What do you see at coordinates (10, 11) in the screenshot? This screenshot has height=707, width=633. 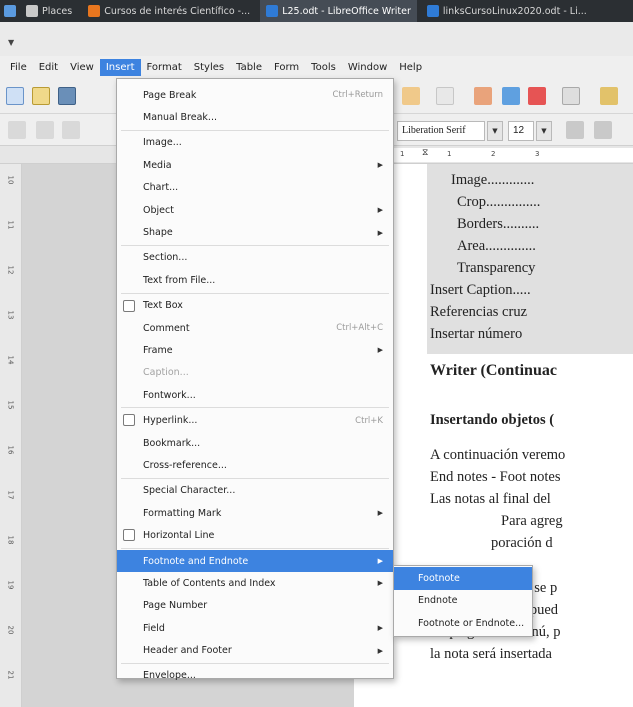 I see `start-menu-icon` at bounding box center [10, 11].